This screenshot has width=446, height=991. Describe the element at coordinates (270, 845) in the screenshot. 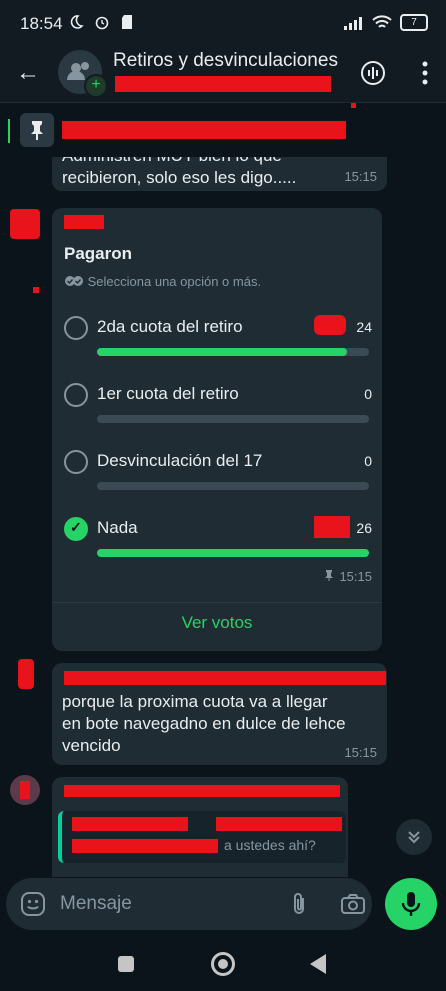

I see `quoted-text: a ustedes ahí?` at that location.